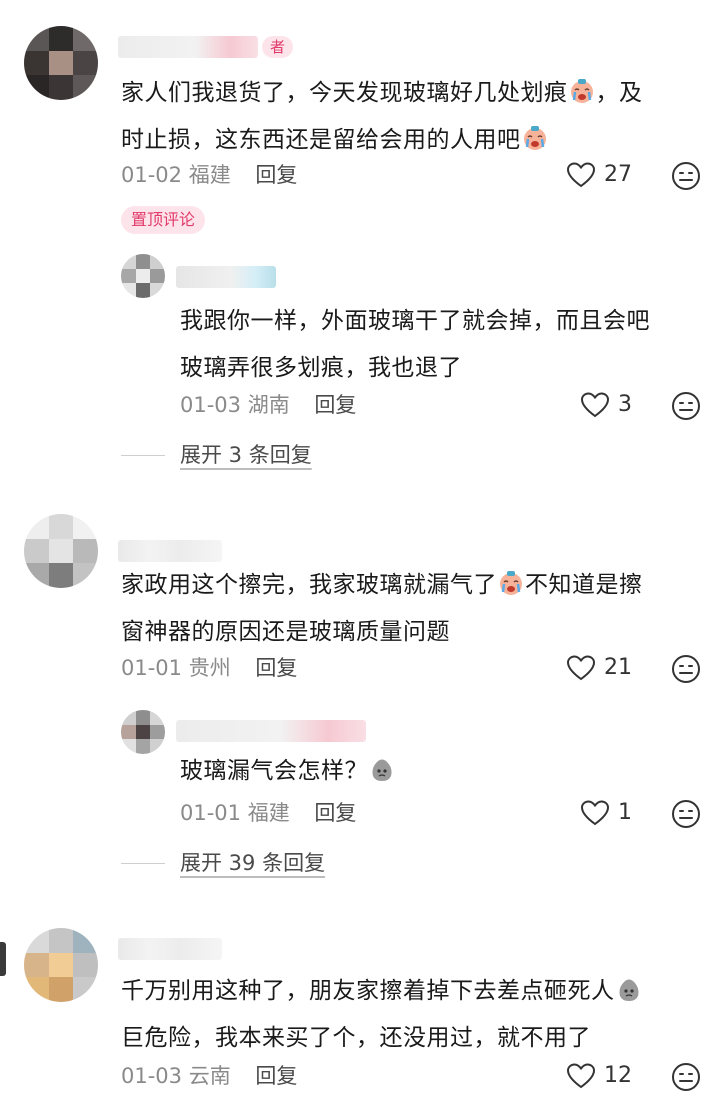 This screenshot has width=722, height=1112. What do you see at coordinates (599, 668) in the screenshot?
I see `like-button: 21` at bounding box center [599, 668].